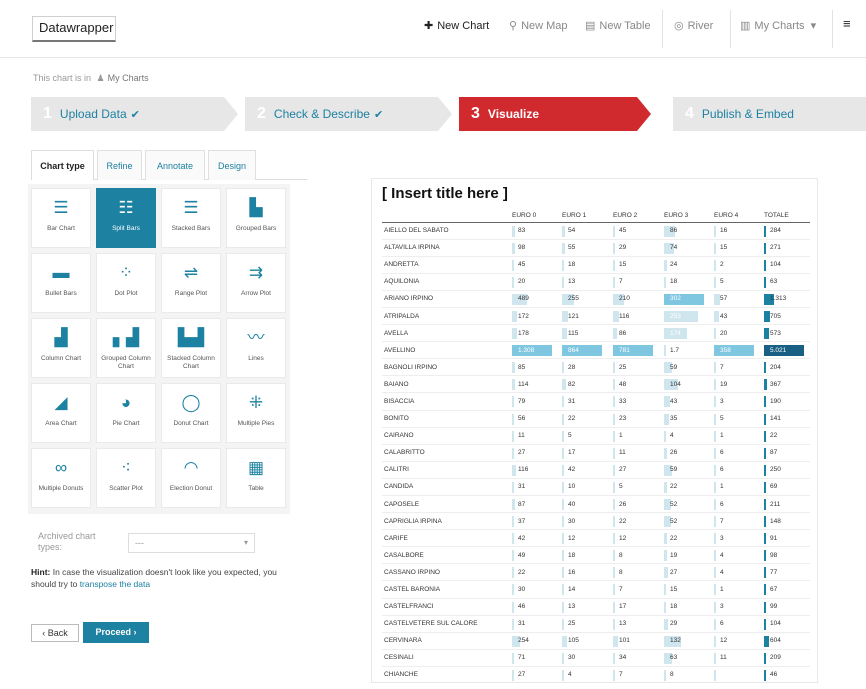 The width and height of the screenshot is (866, 689). Describe the element at coordinates (445, 333) in the screenshot. I see `row-label: AVELLA` at that location.